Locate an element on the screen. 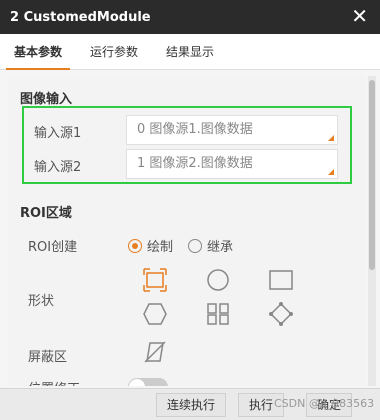 The width and height of the screenshot is (380, 420). radio-draw: 绘制 is located at coordinates (150, 245).